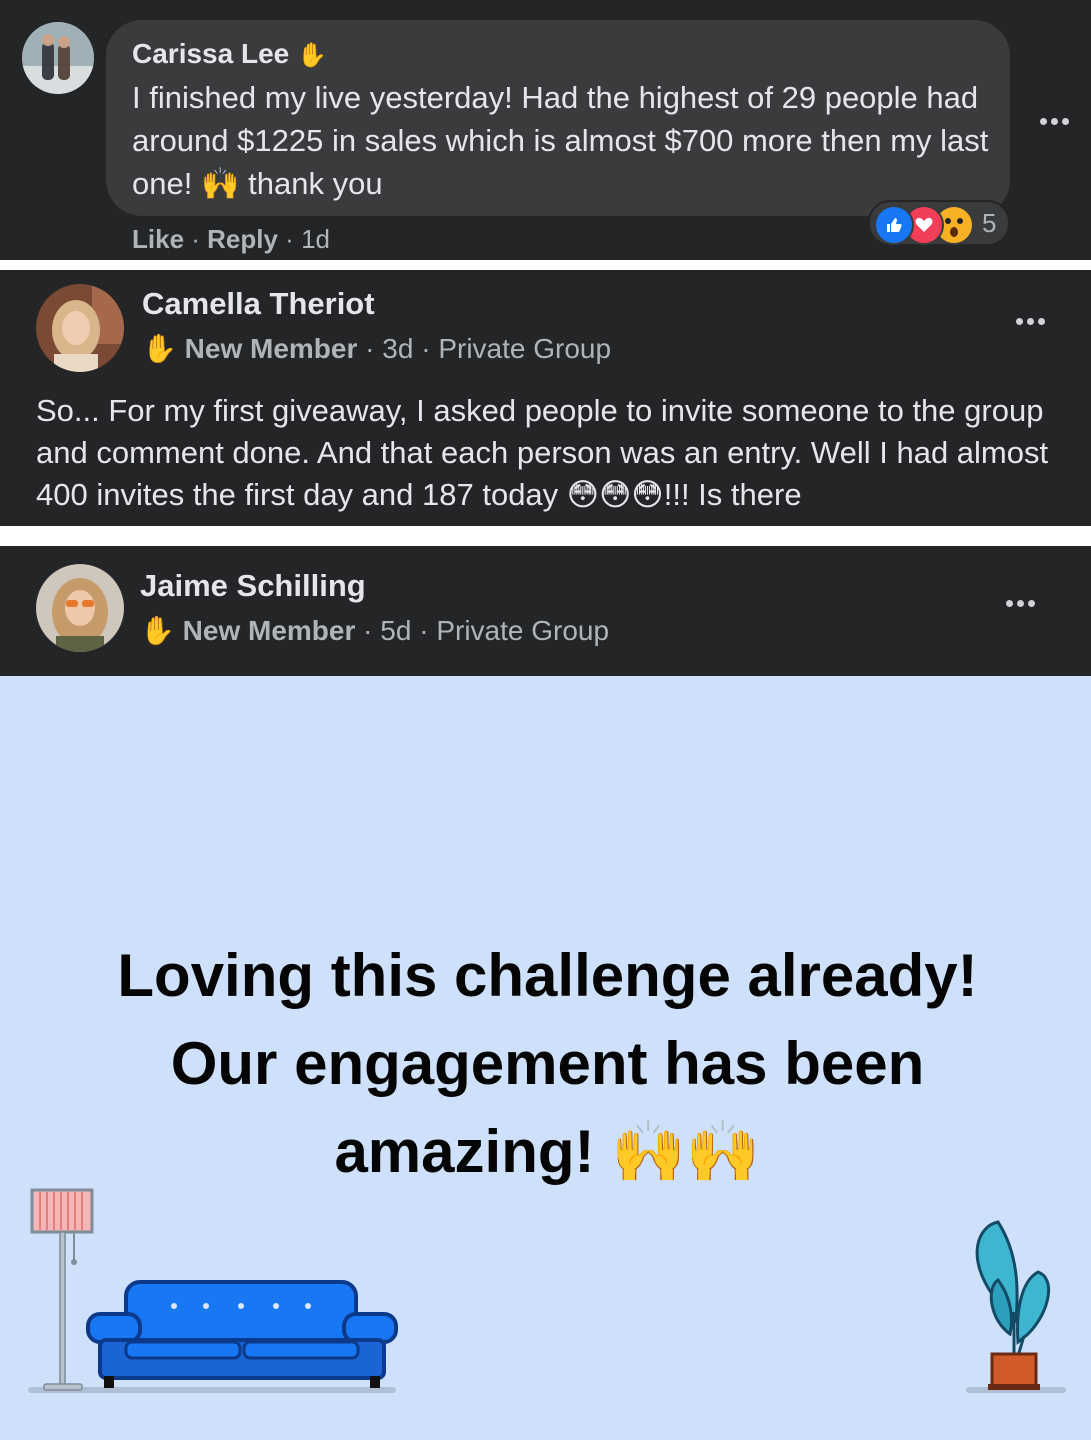 Image resolution: width=1091 pixels, height=1440 pixels. Describe the element at coordinates (315, 239) in the screenshot. I see `comment-time: 1d` at that location.